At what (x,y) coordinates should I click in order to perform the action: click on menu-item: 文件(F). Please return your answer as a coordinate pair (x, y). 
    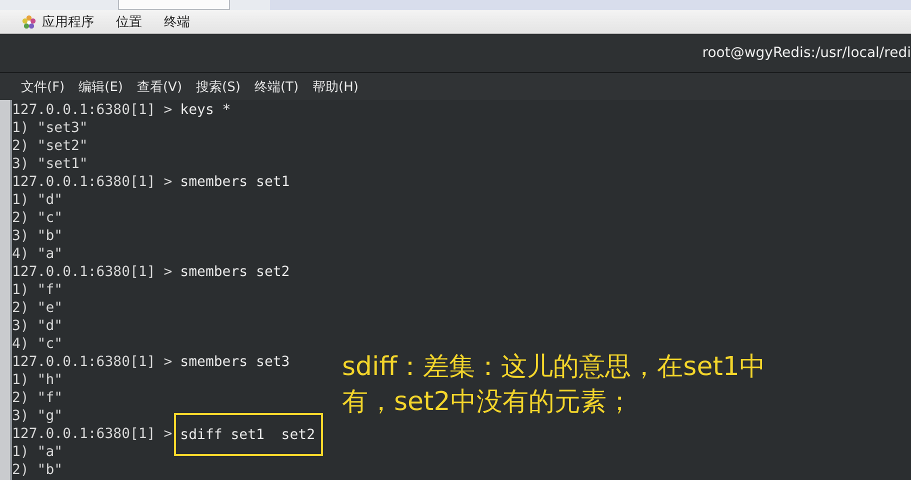
    Looking at the image, I should click on (43, 87).